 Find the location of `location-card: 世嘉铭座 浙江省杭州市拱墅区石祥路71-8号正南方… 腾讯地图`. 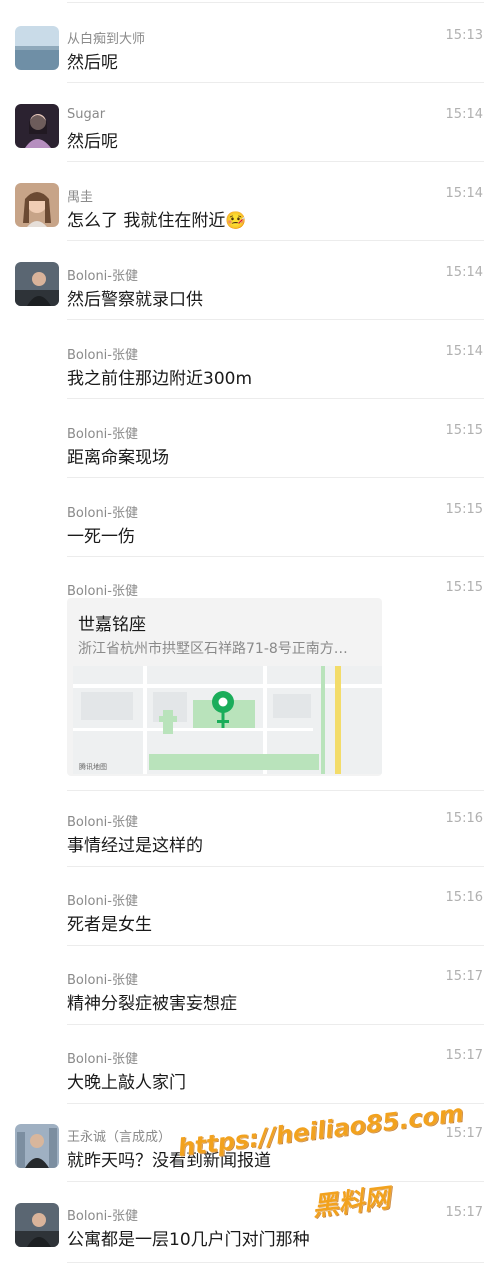

location-card: 世嘉铭座 浙江省杭州市拱墅区石祥路71-8号正南方… 腾讯地图 is located at coordinates (224, 687).